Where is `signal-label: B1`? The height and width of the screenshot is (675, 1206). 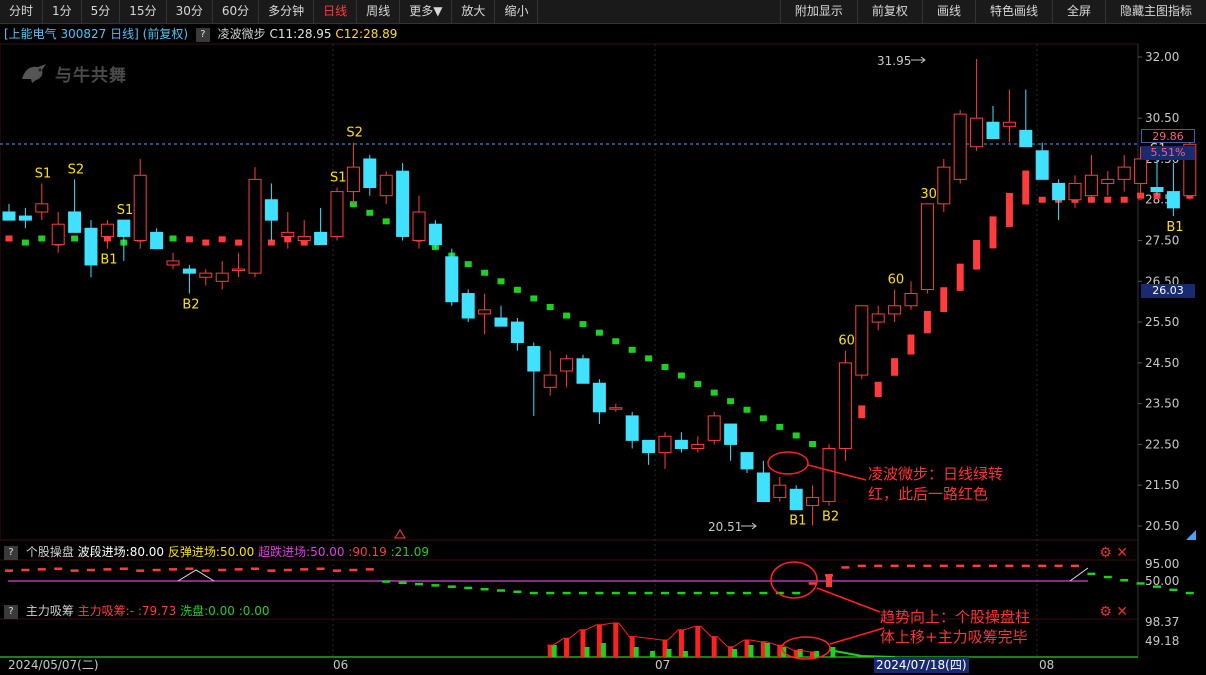 signal-label: B1 is located at coordinates (1174, 227).